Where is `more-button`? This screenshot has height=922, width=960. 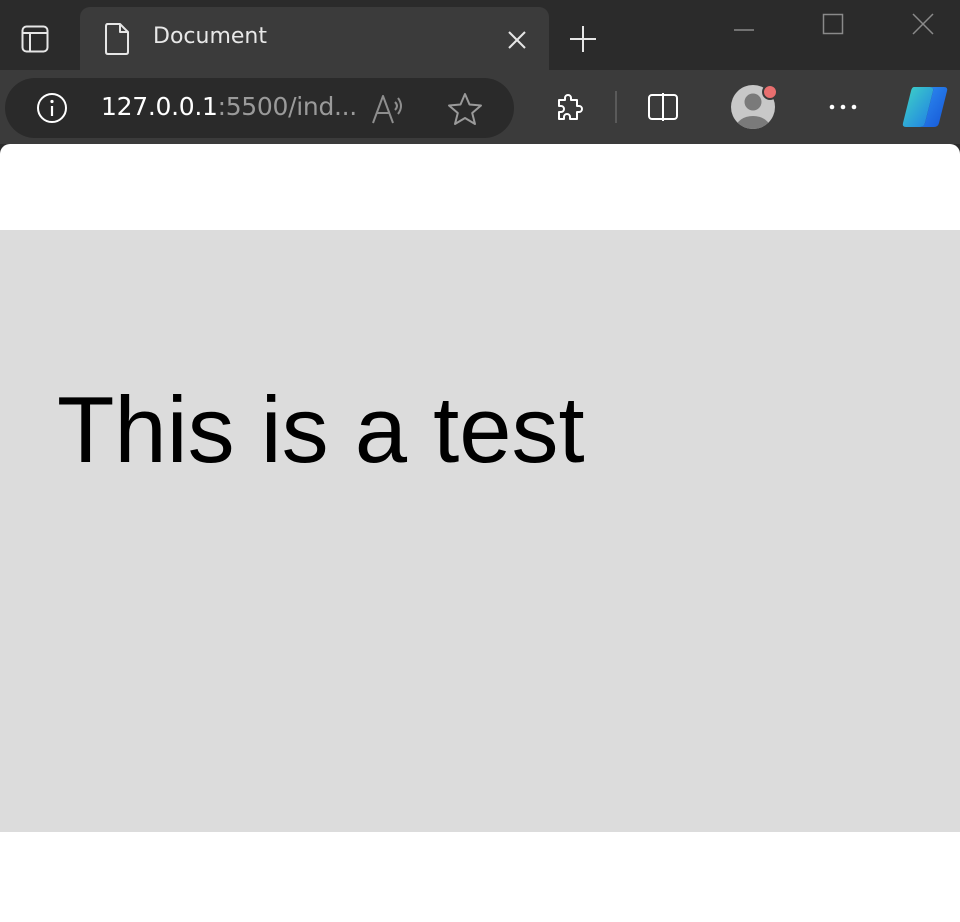 more-button is located at coordinates (843, 107).